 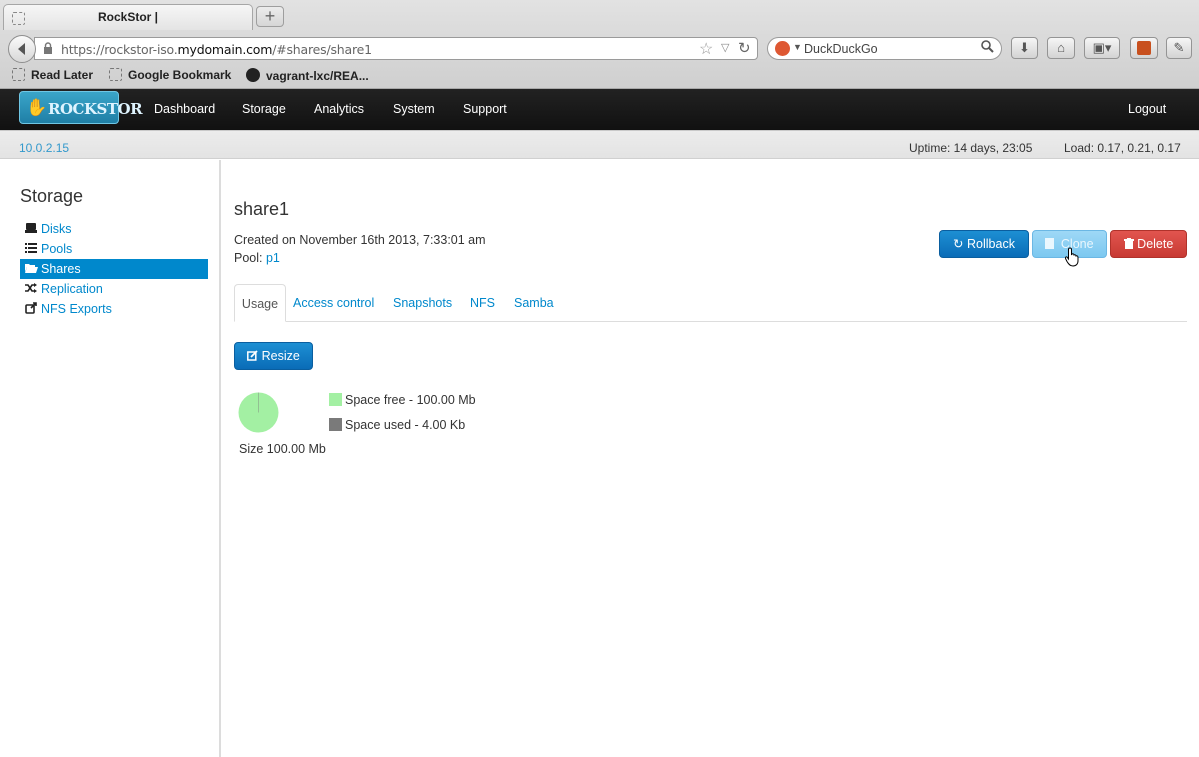 I want to click on nav-system: System, so click(x=414, y=109).